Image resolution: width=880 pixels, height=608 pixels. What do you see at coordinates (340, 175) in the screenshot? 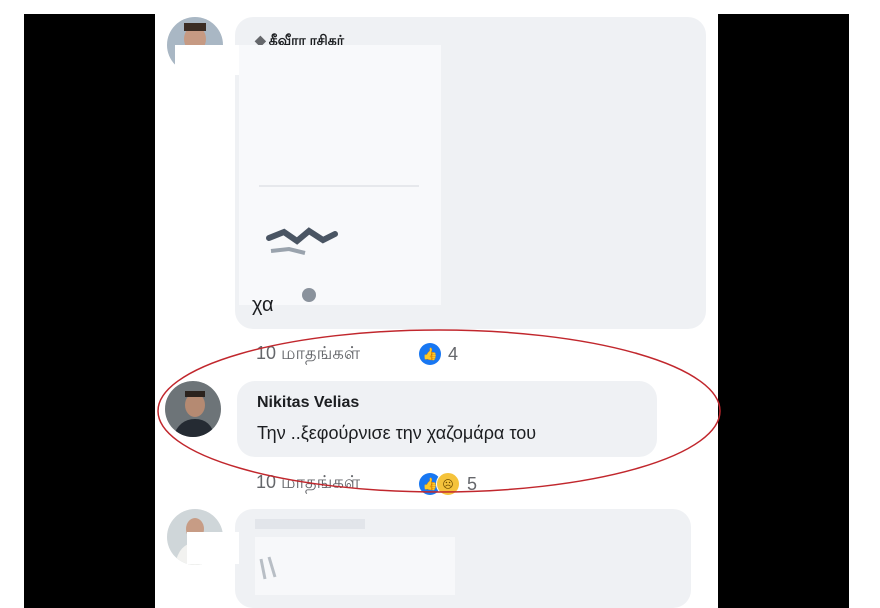
I see `comment-image-redacted` at bounding box center [340, 175].